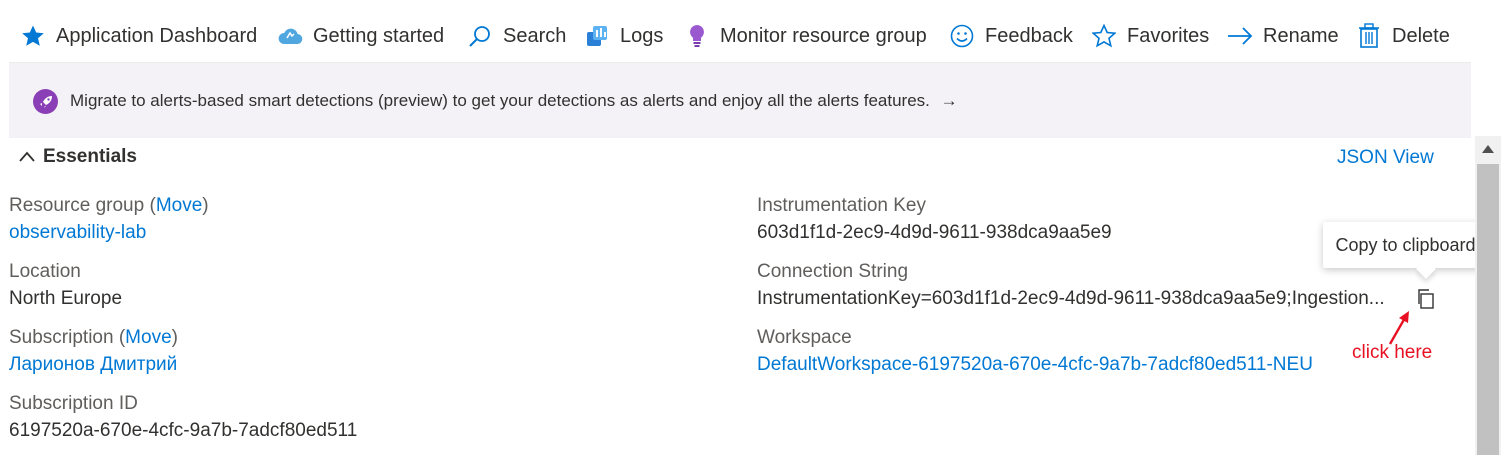  I want to click on scroll-up-button, so click(1488, 149).